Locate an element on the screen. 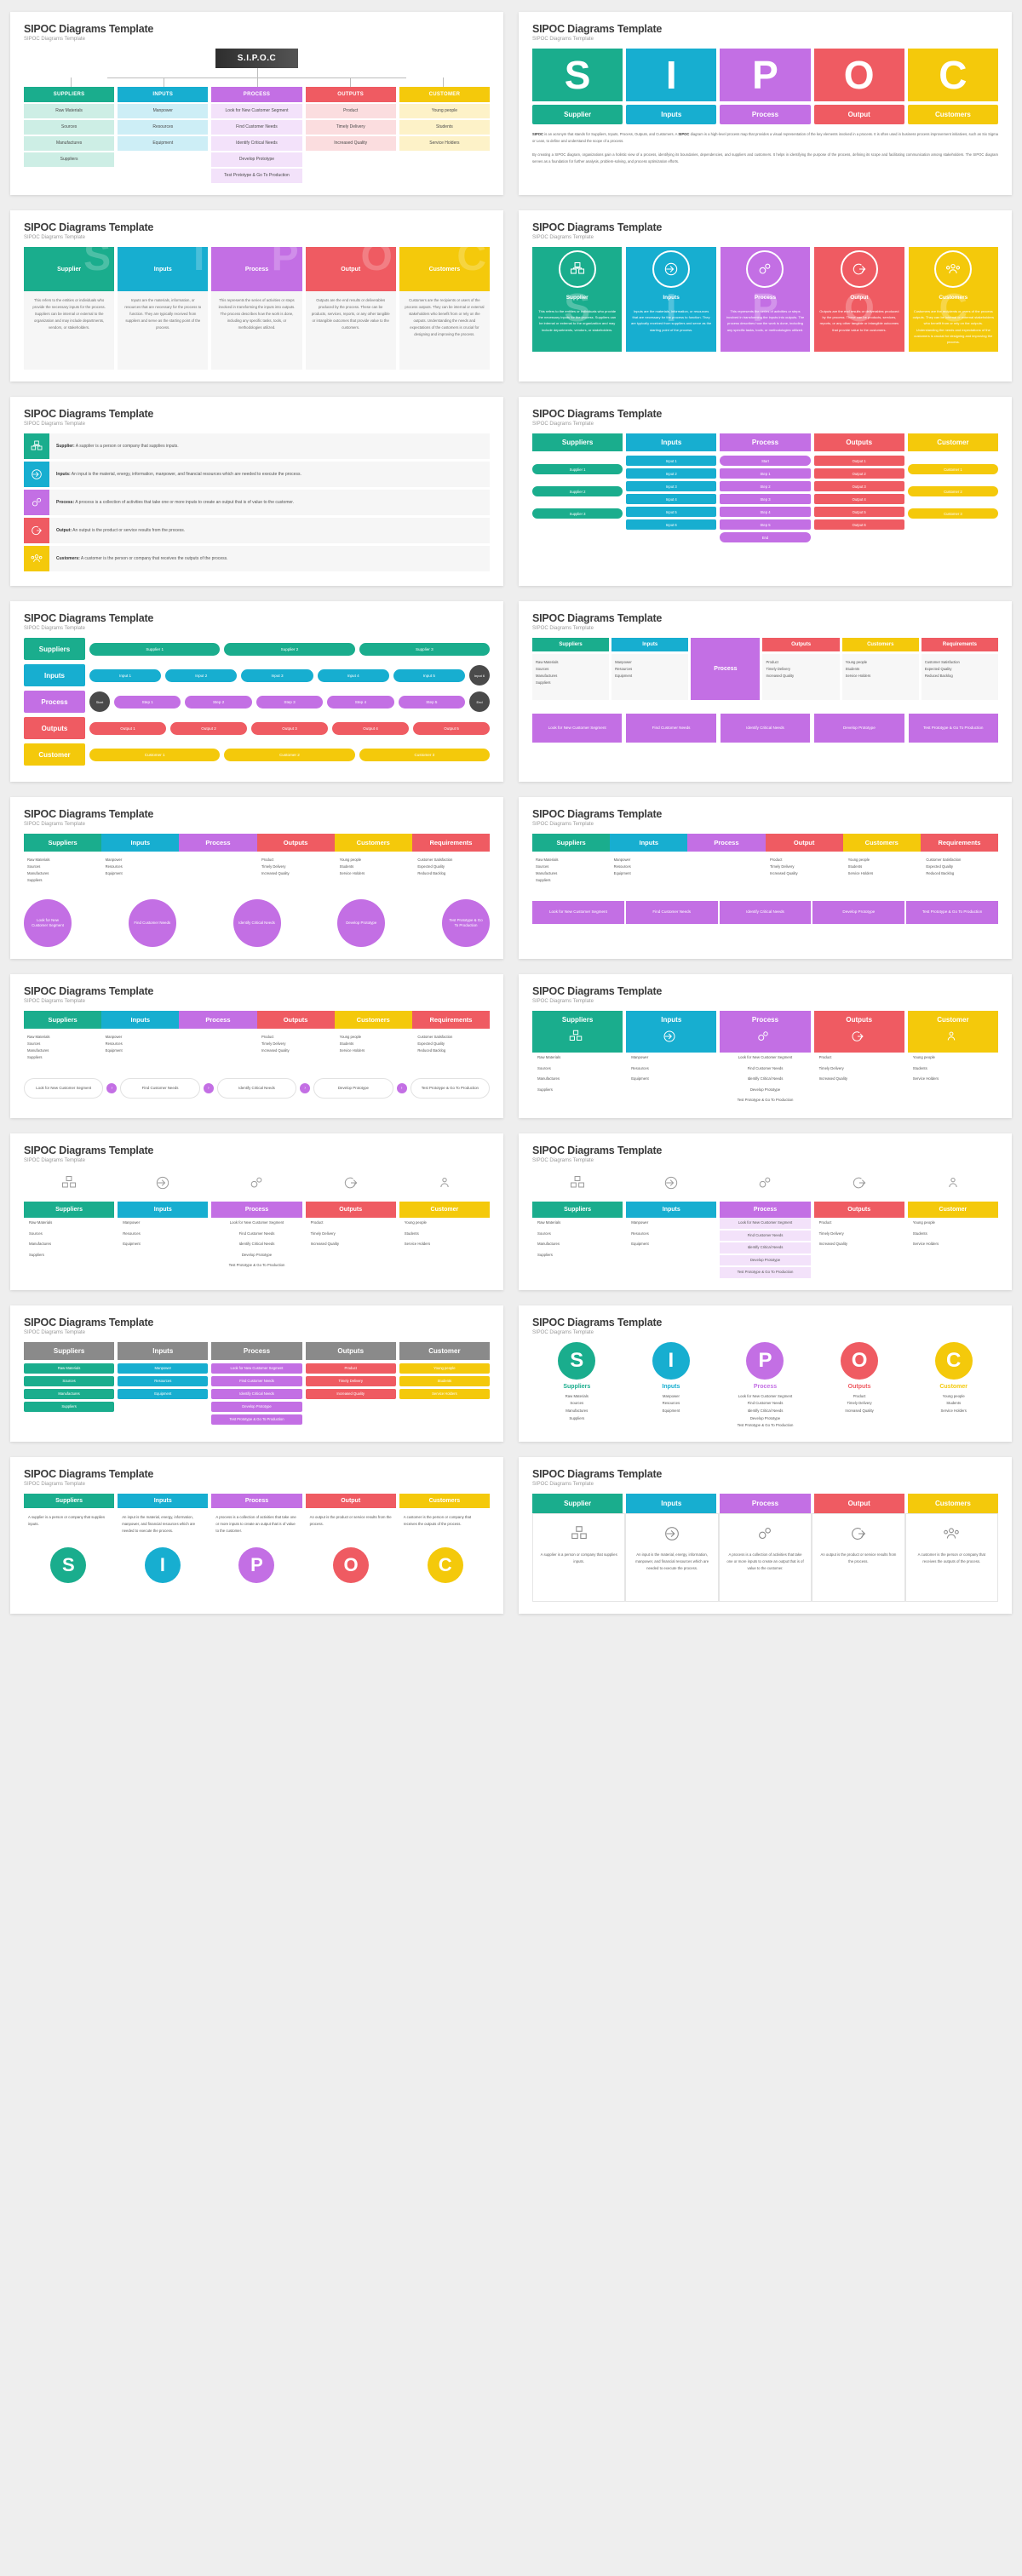 The image size is (1022, 2576). chip: Raw Materials is located at coordinates (69, 1368).